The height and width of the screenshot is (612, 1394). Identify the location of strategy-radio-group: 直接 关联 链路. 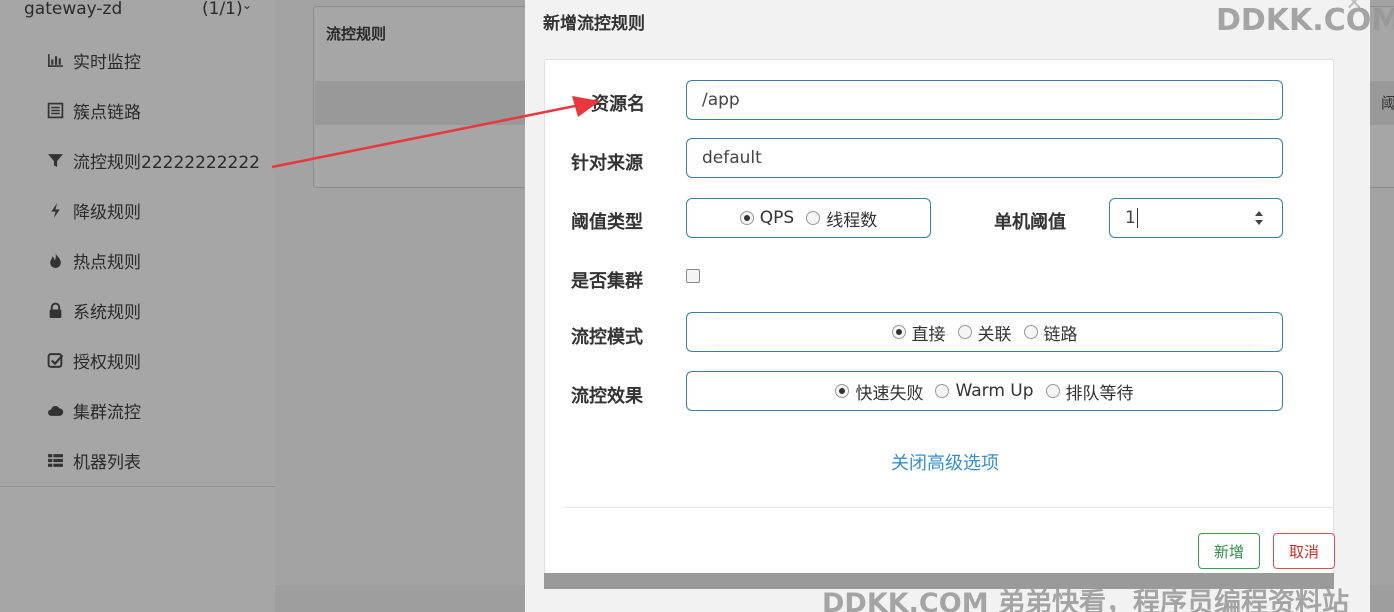
(984, 332).